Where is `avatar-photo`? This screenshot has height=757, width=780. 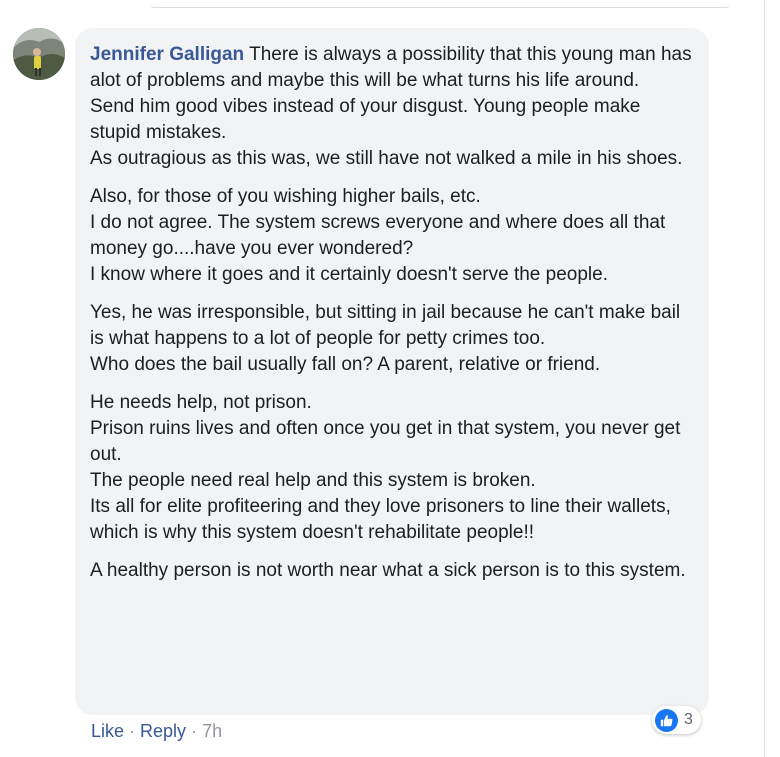 avatar-photo is located at coordinates (39, 54).